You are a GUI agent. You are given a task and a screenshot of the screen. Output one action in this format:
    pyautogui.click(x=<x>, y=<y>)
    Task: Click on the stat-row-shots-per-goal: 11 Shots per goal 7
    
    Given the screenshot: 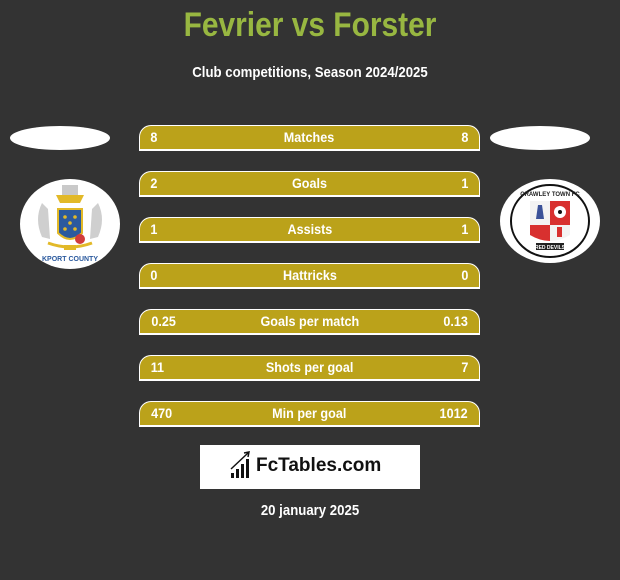 What is the action you would take?
    pyautogui.click(x=309, y=368)
    